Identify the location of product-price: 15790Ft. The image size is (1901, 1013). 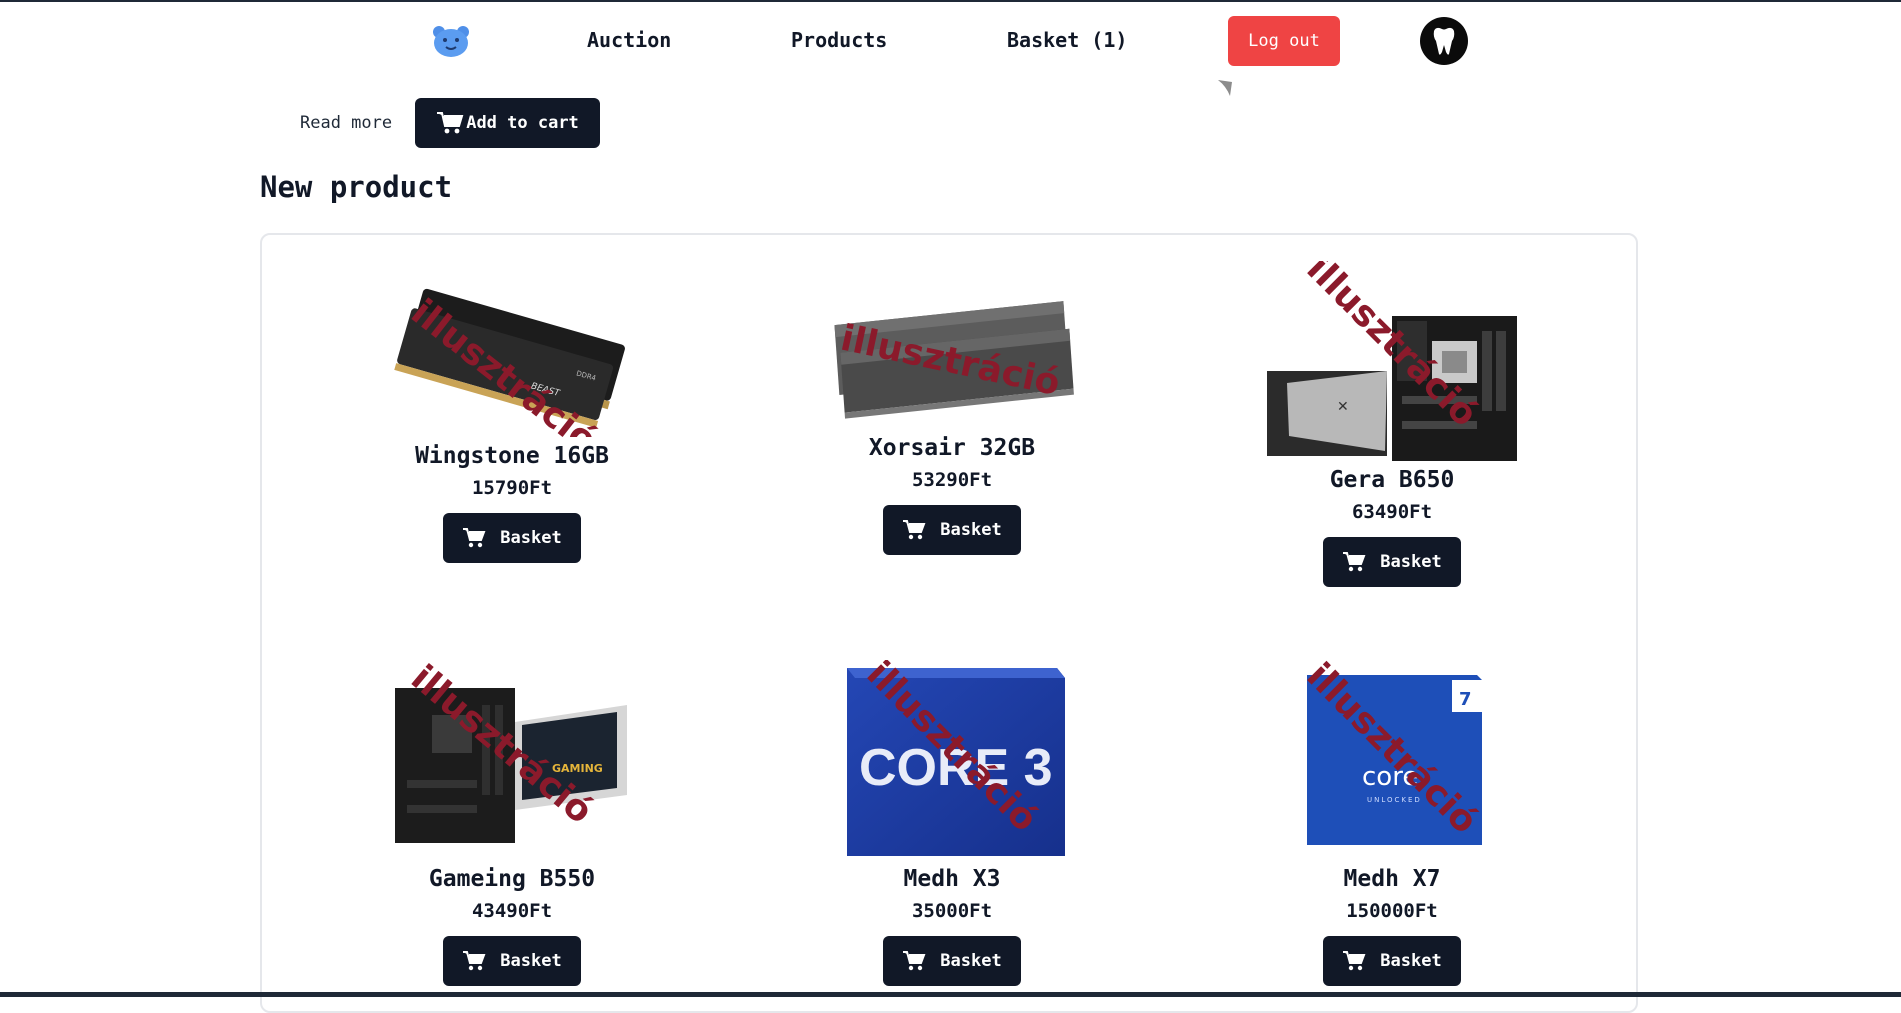
(512, 488).